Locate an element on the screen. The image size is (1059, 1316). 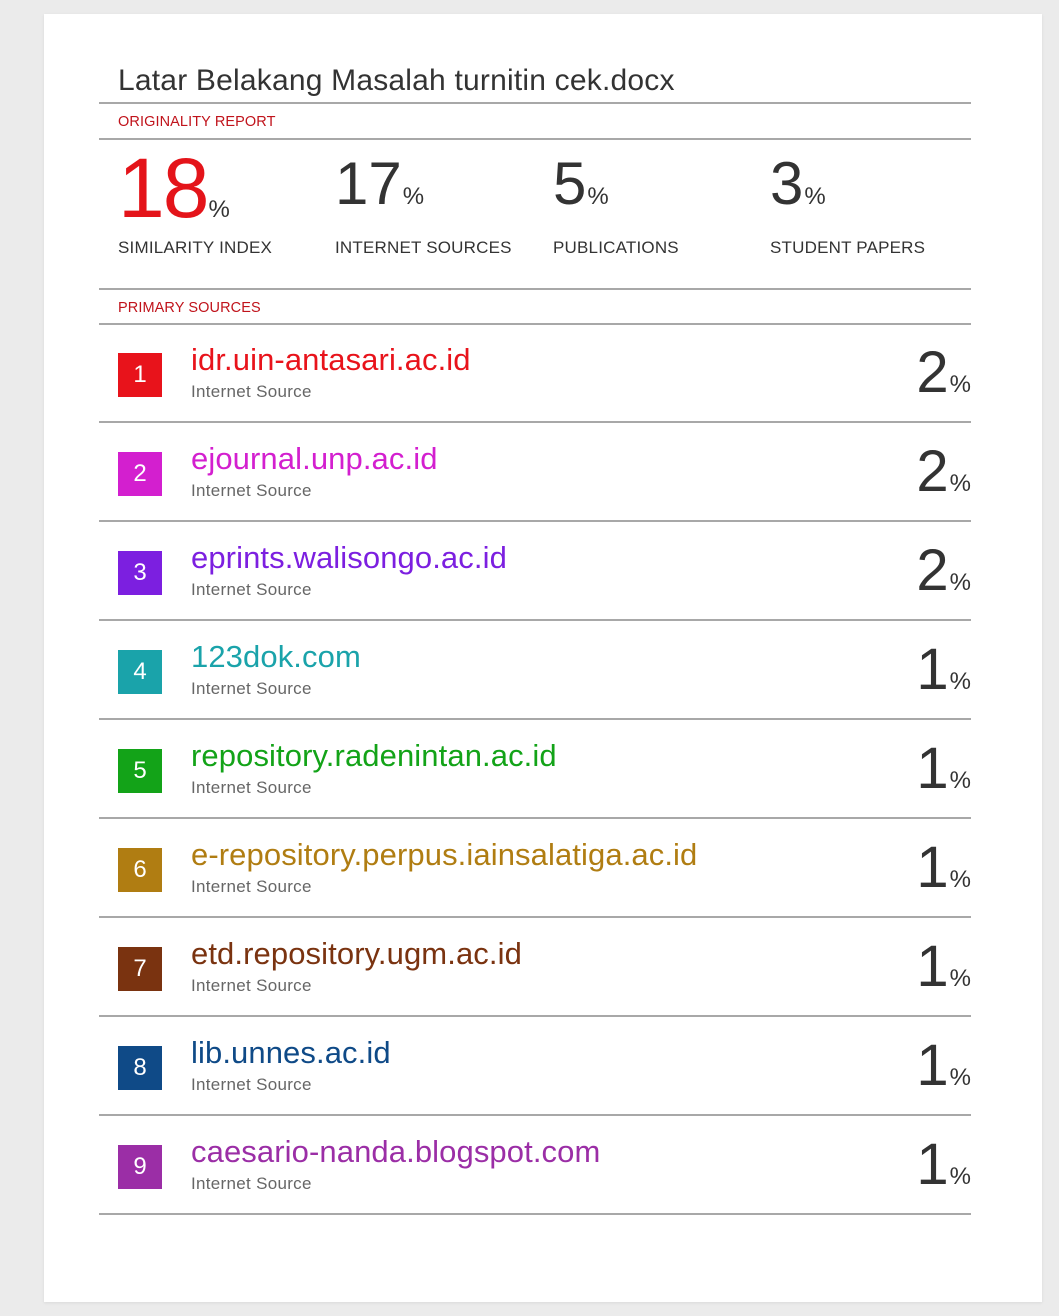
originality-divider is located at coordinates (535, 139).